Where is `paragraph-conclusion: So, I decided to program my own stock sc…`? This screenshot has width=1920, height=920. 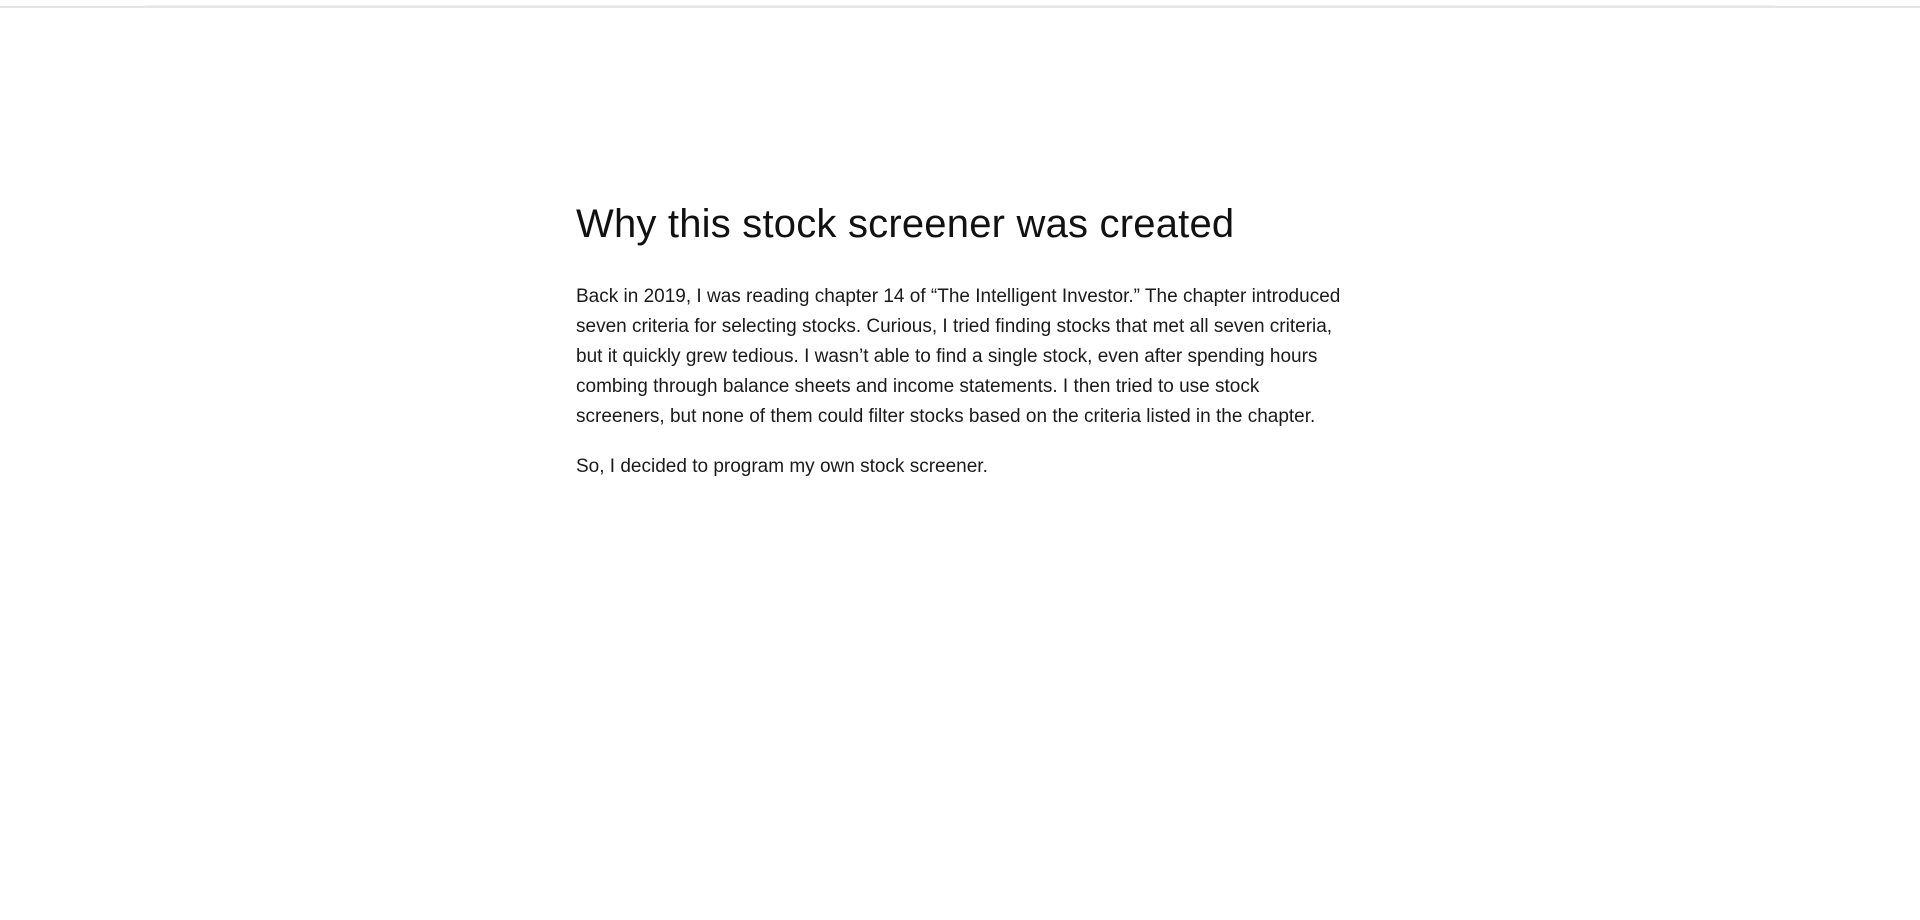 paragraph-conclusion: So, I decided to program my own stock sc… is located at coordinates (782, 466).